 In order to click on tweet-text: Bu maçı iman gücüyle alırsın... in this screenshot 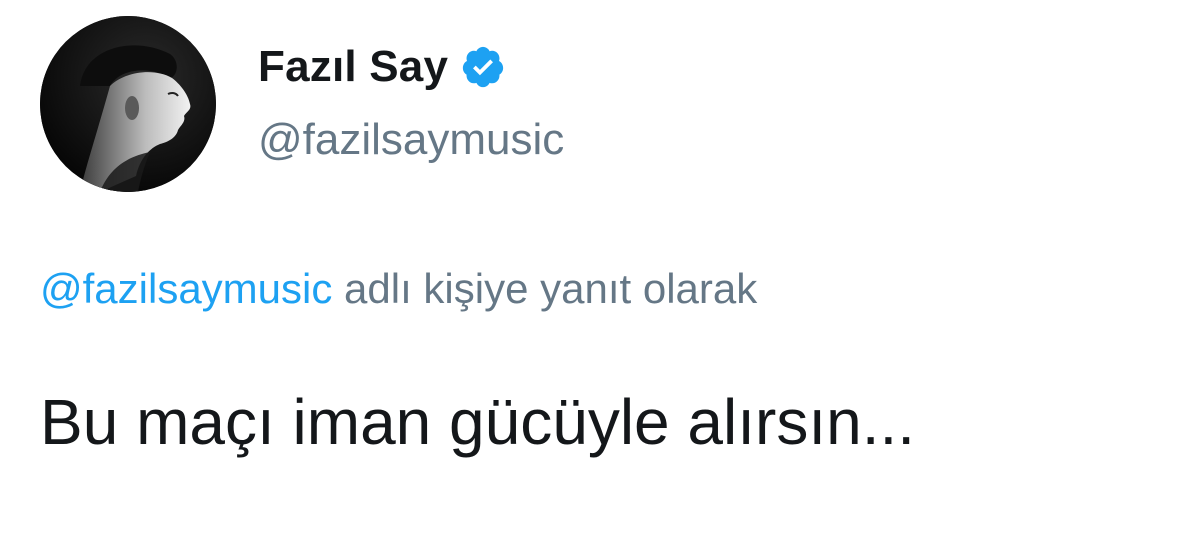, I will do `click(478, 422)`.